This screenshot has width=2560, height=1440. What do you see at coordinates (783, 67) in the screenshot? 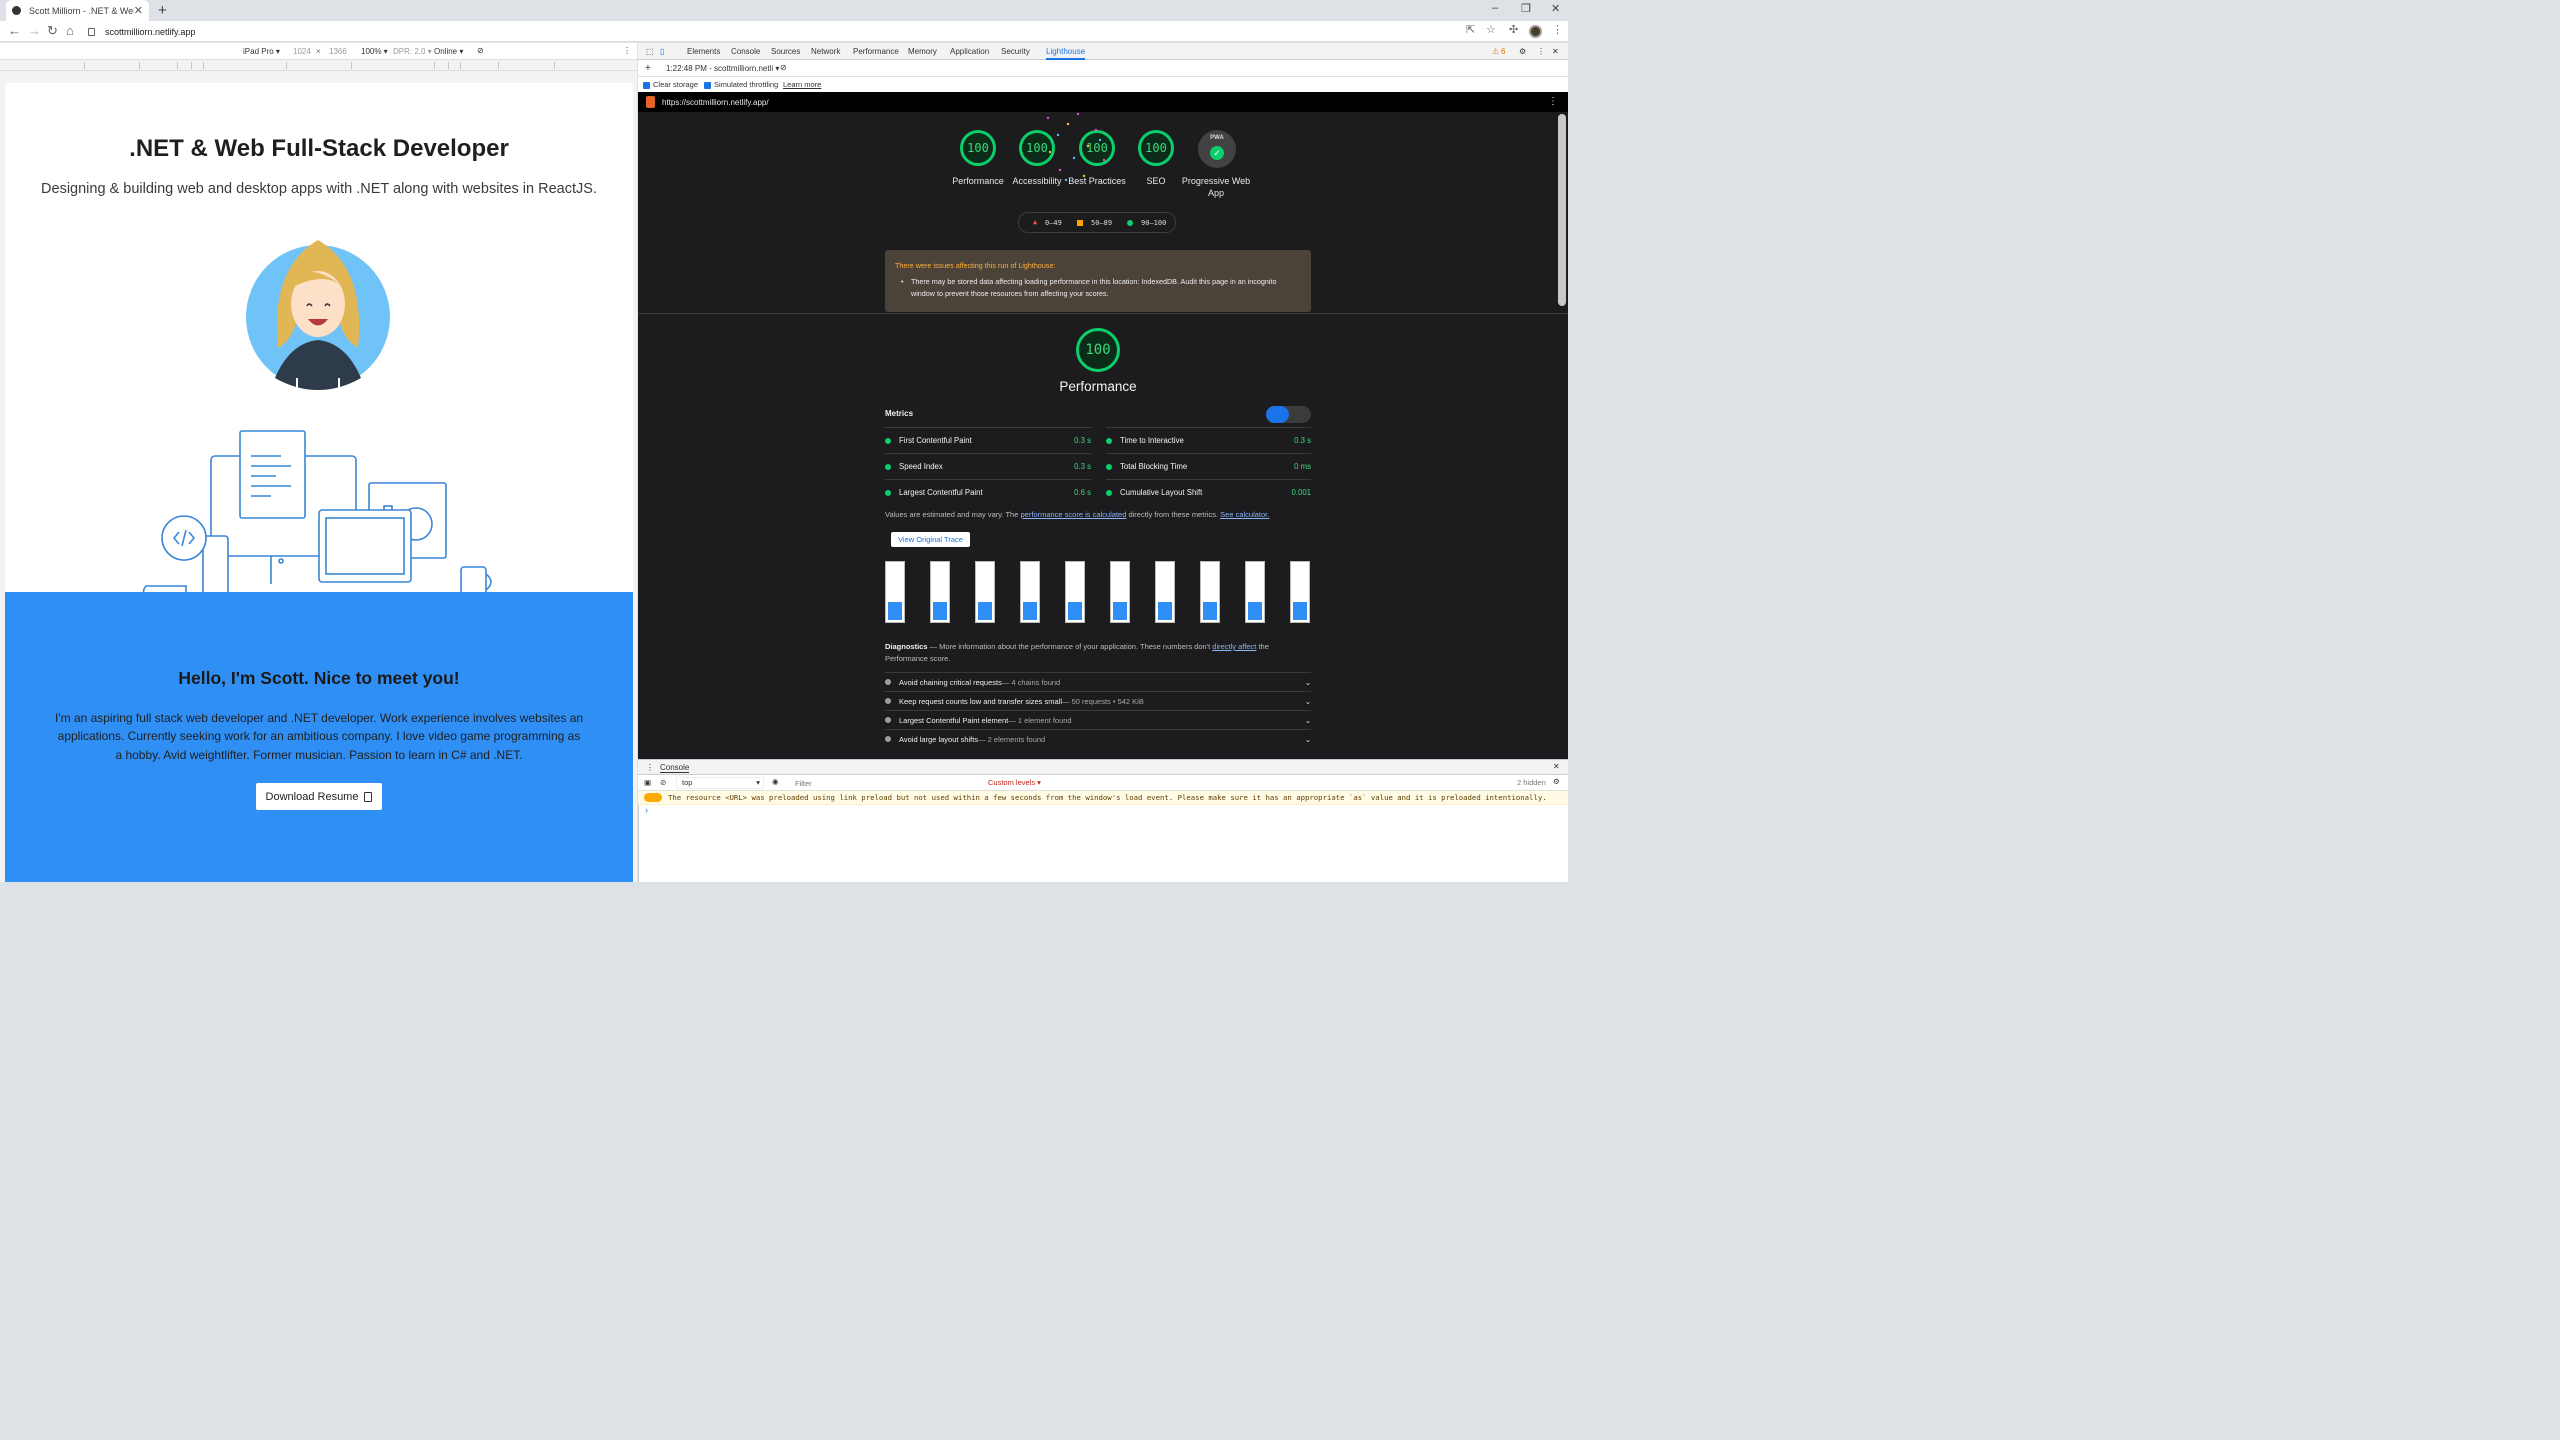
I see `clear-report-icon: ⊘` at bounding box center [783, 67].